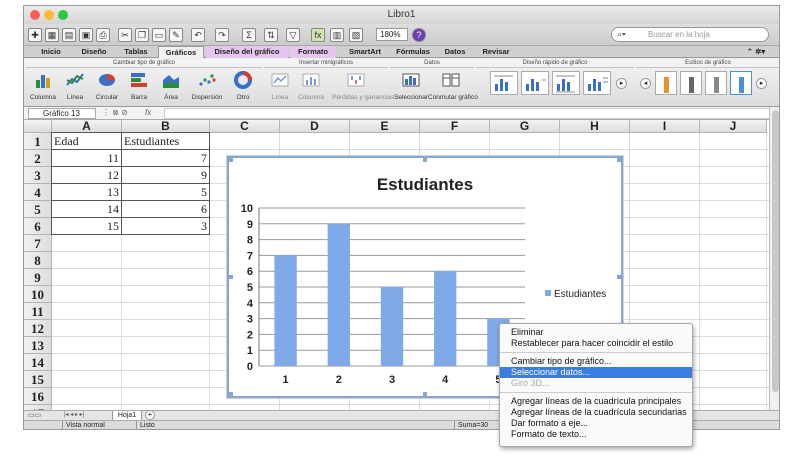  I want to click on chart-style-orange, so click(666, 83).